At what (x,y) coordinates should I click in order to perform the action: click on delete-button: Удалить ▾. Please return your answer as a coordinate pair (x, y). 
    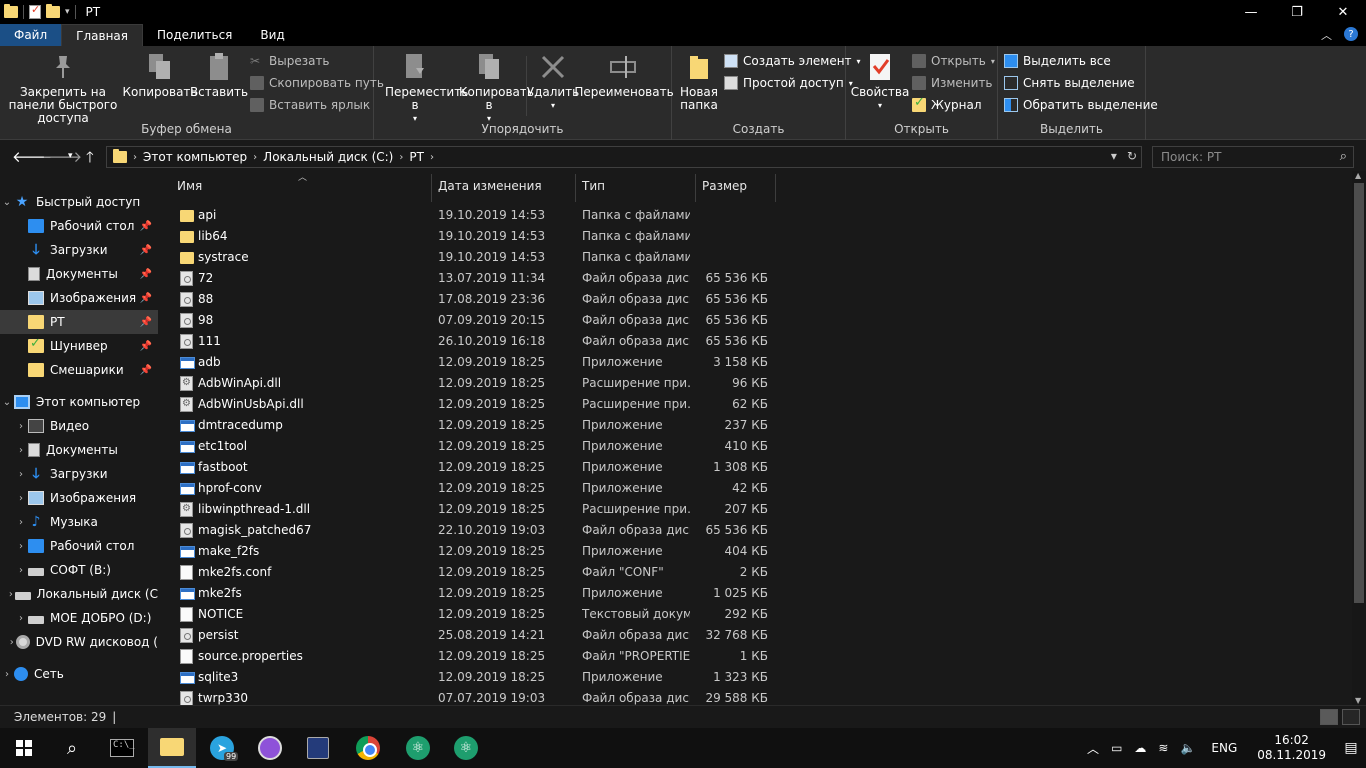
    Looking at the image, I should click on (553, 81).